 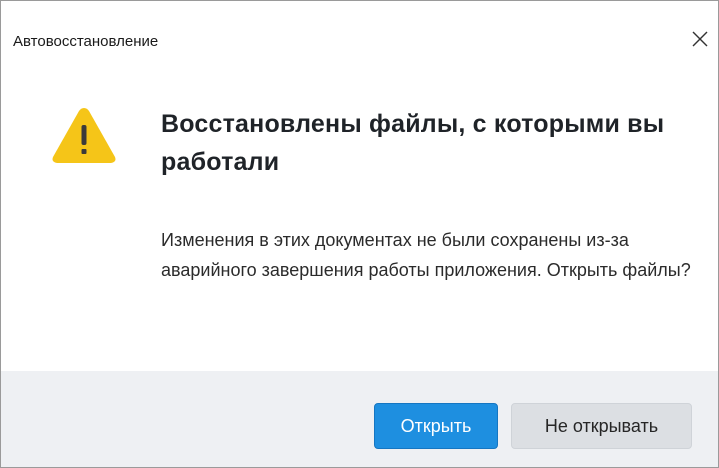 I want to click on title-bar: Автовосстановление, so click(x=359, y=33).